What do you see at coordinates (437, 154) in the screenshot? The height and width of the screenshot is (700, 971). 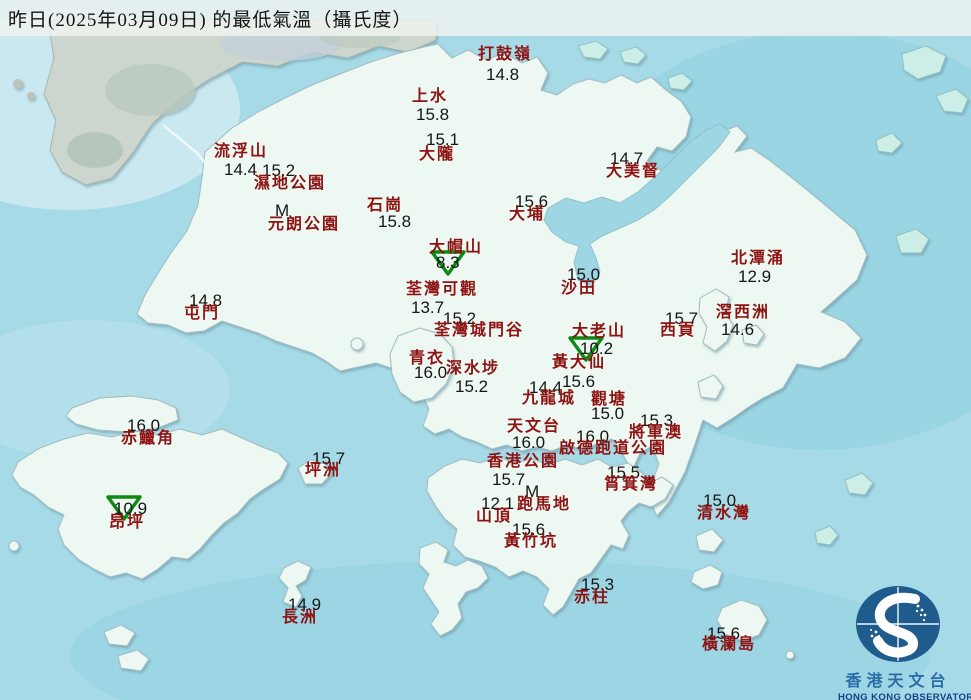 I see `station-name-label: 大隴` at bounding box center [437, 154].